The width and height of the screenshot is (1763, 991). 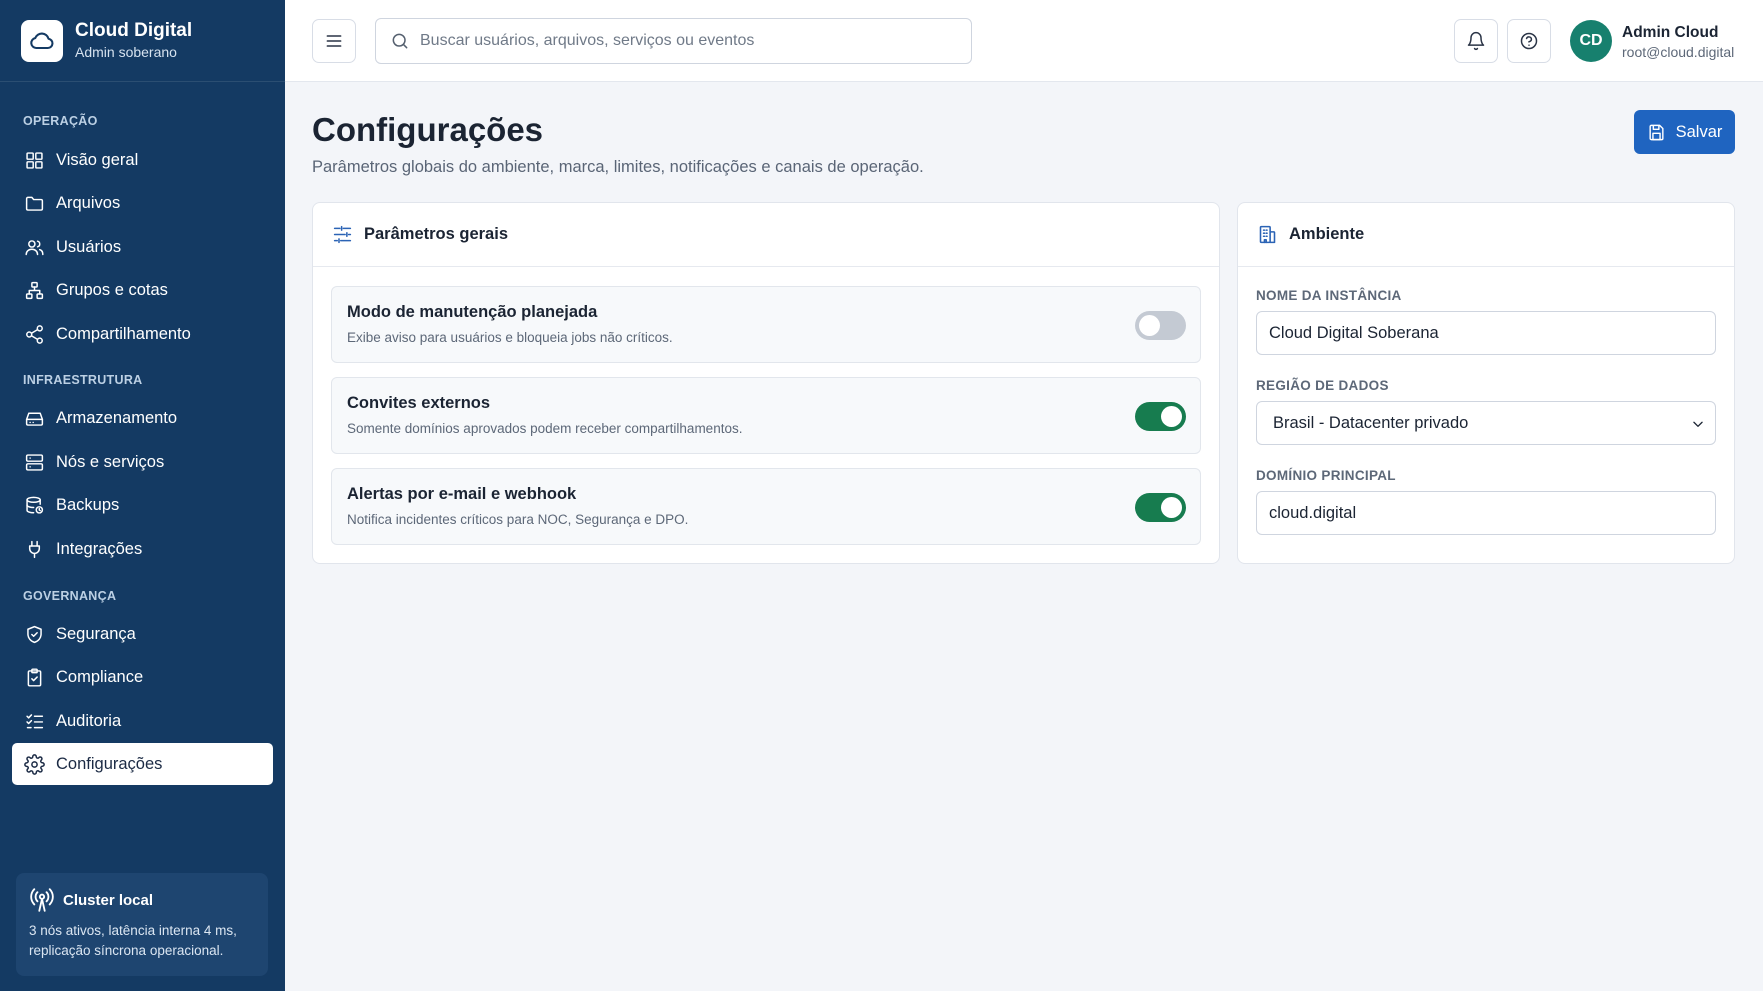 I want to click on search-box, so click(x=673, y=41).